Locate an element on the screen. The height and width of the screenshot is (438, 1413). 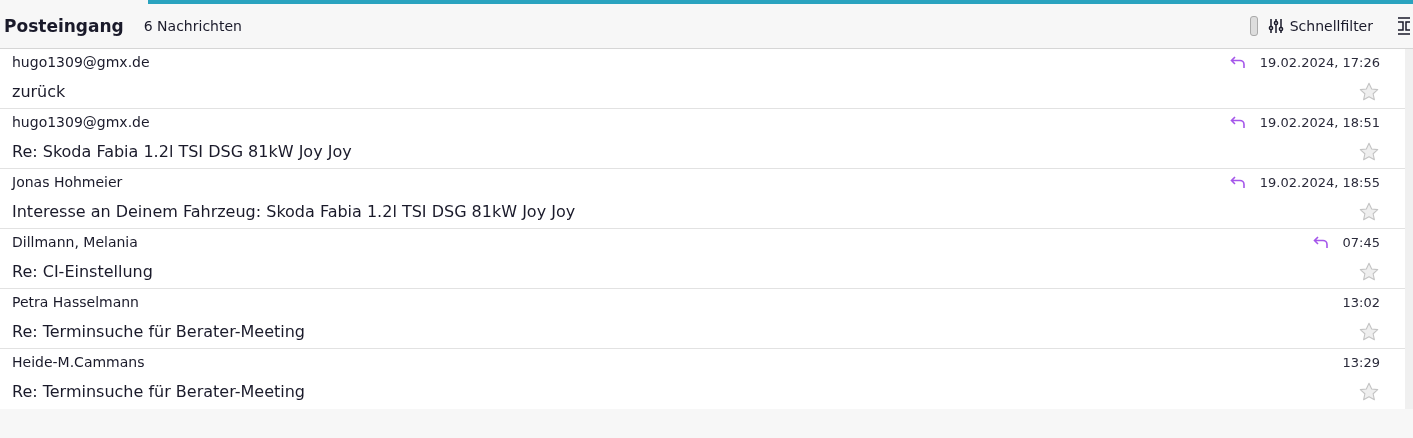
message-date: 07:45 is located at coordinates (1361, 242).